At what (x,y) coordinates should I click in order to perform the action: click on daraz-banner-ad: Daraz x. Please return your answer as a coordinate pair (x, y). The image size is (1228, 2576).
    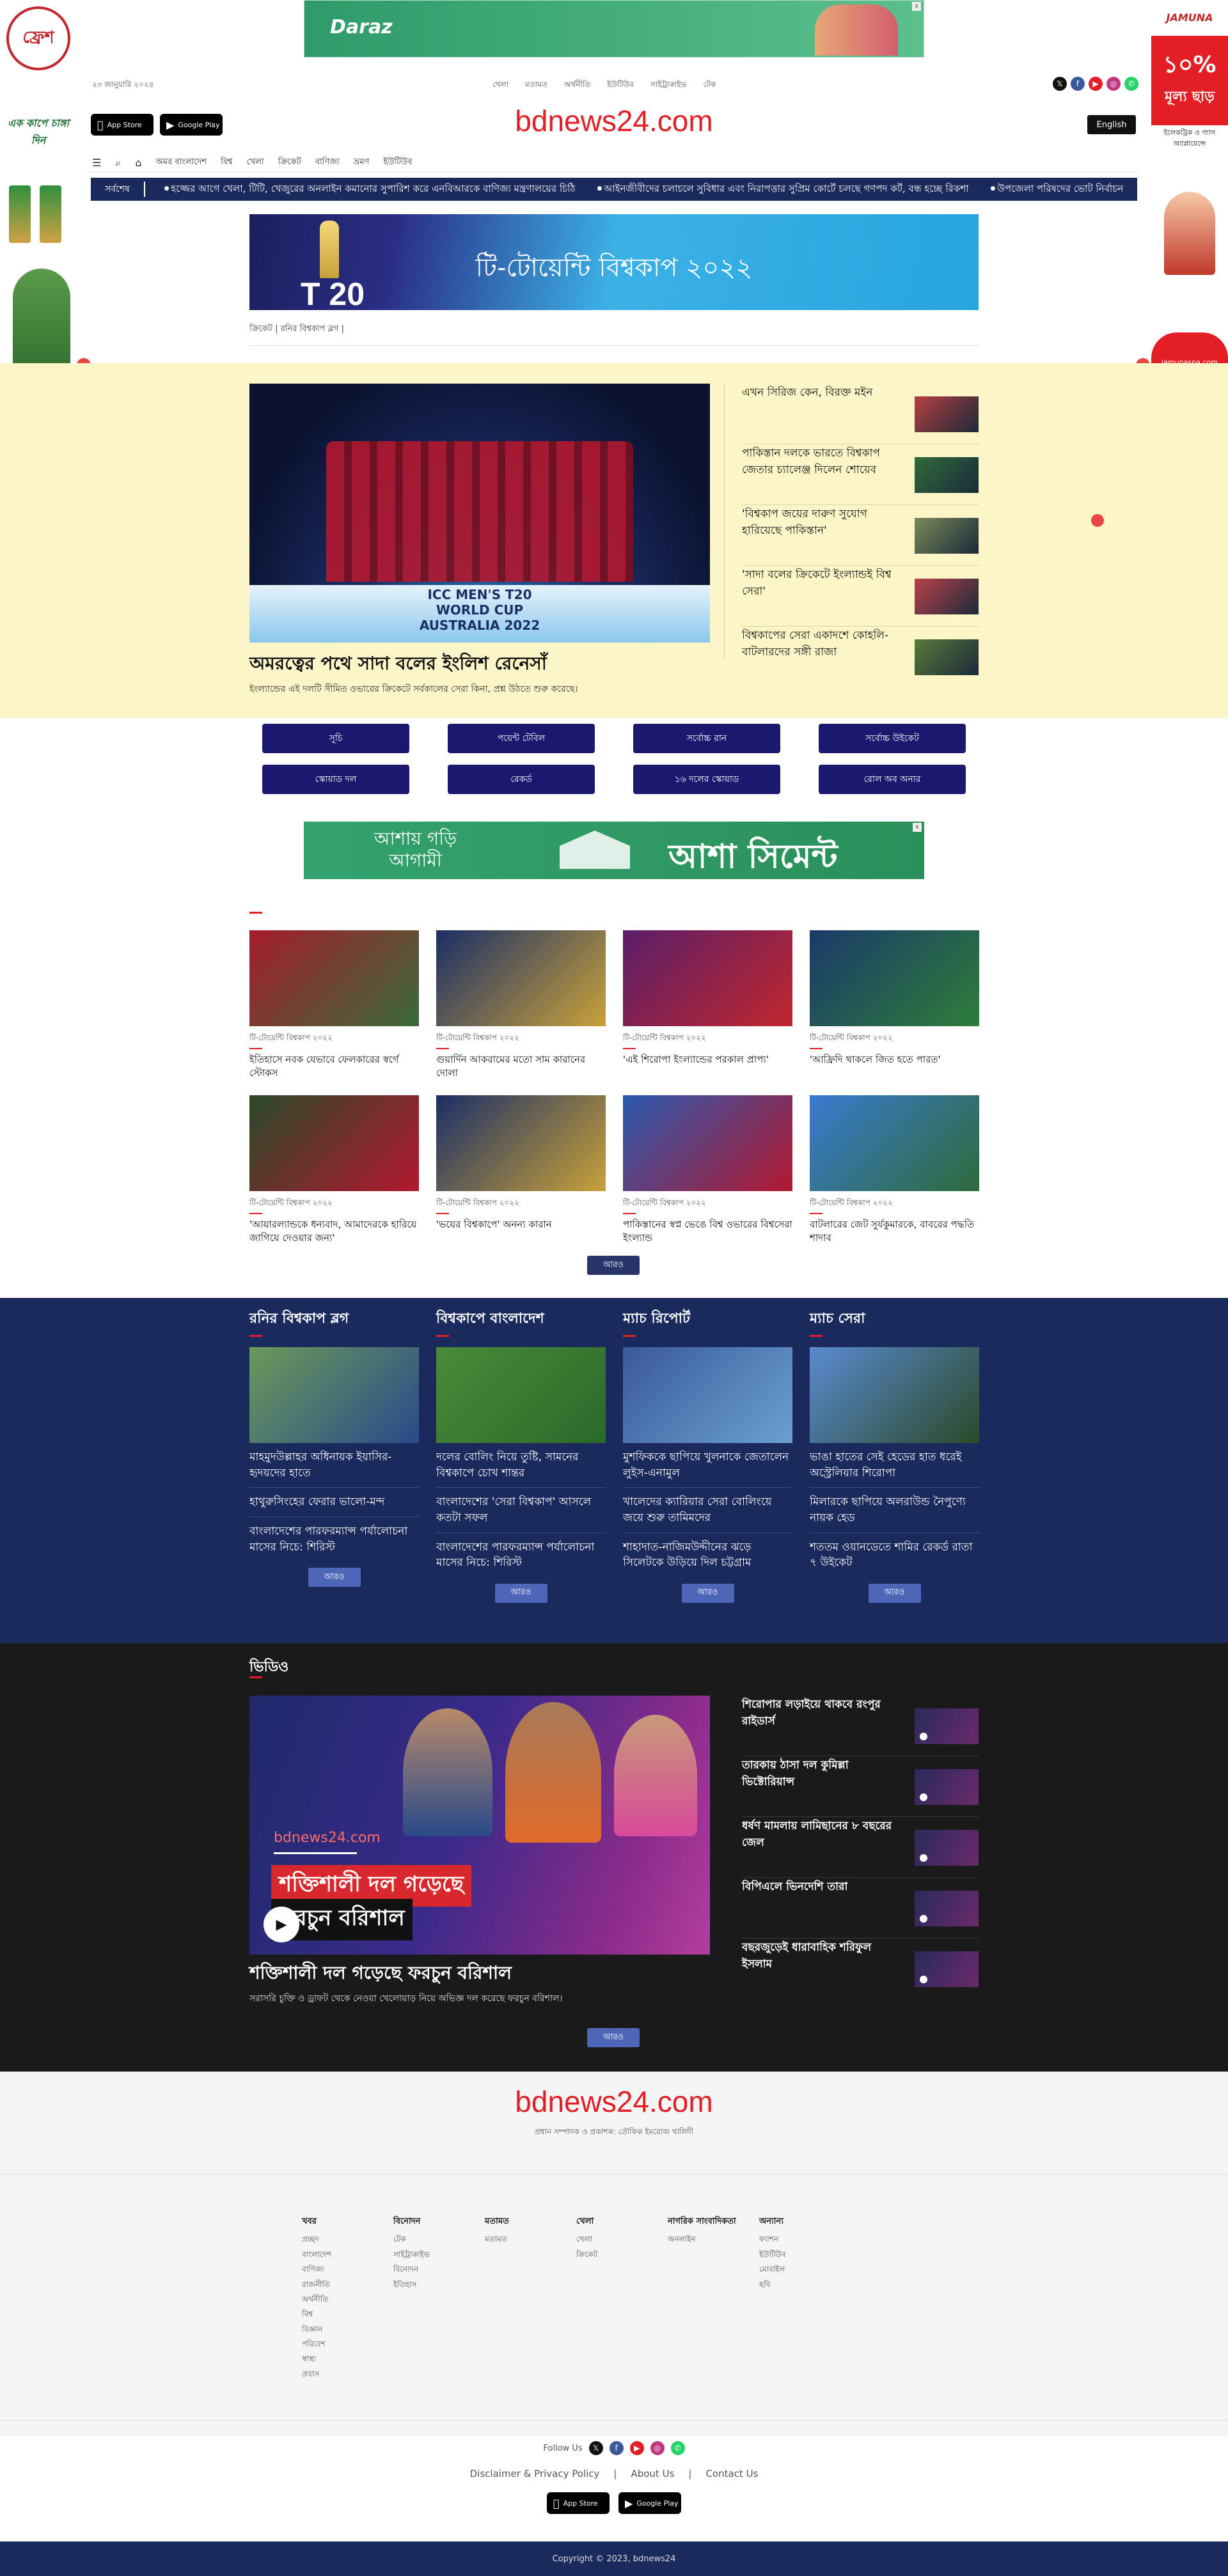
    Looking at the image, I should click on (614, 29).